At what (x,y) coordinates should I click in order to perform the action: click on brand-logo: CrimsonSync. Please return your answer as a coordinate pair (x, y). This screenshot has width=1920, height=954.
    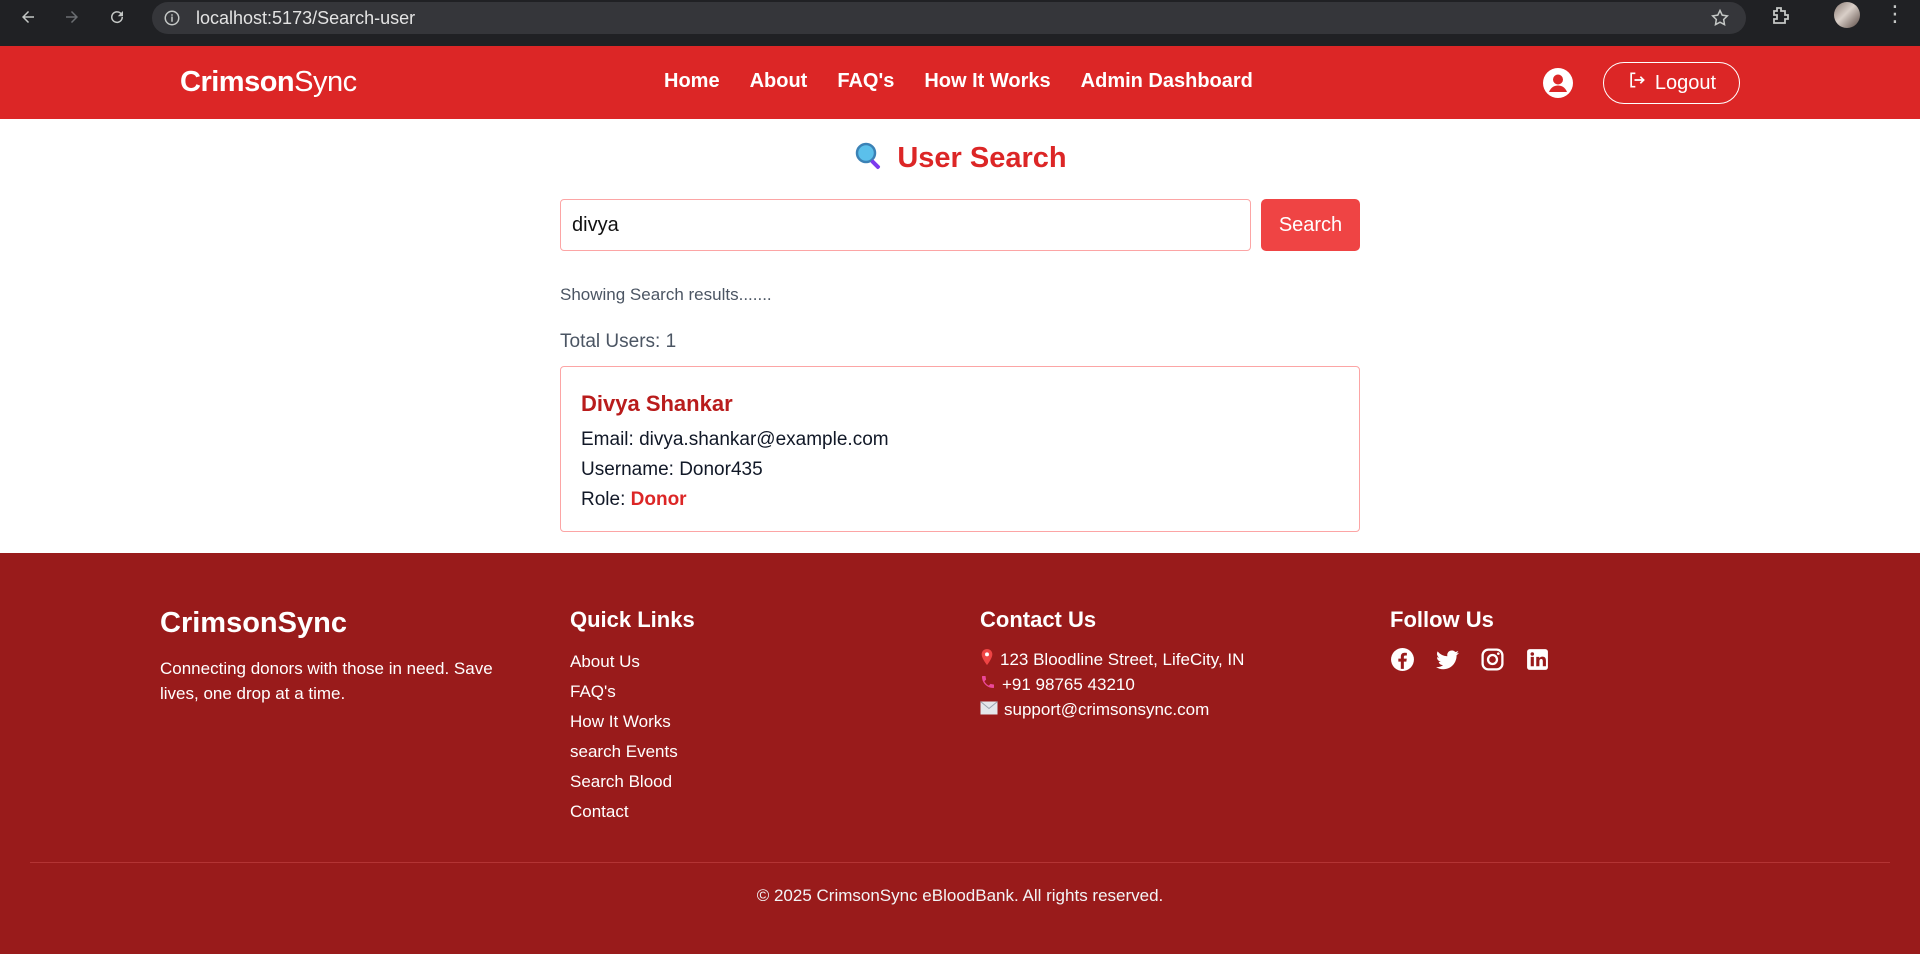
    Looking at the image, I should click on (268, 82).